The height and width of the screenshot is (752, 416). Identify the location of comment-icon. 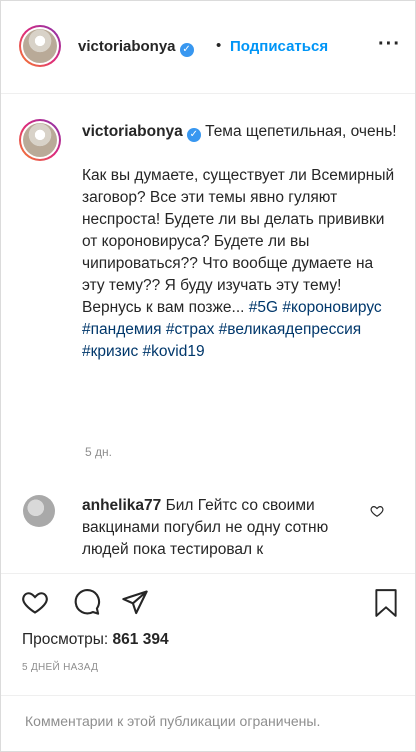
(87, 602).